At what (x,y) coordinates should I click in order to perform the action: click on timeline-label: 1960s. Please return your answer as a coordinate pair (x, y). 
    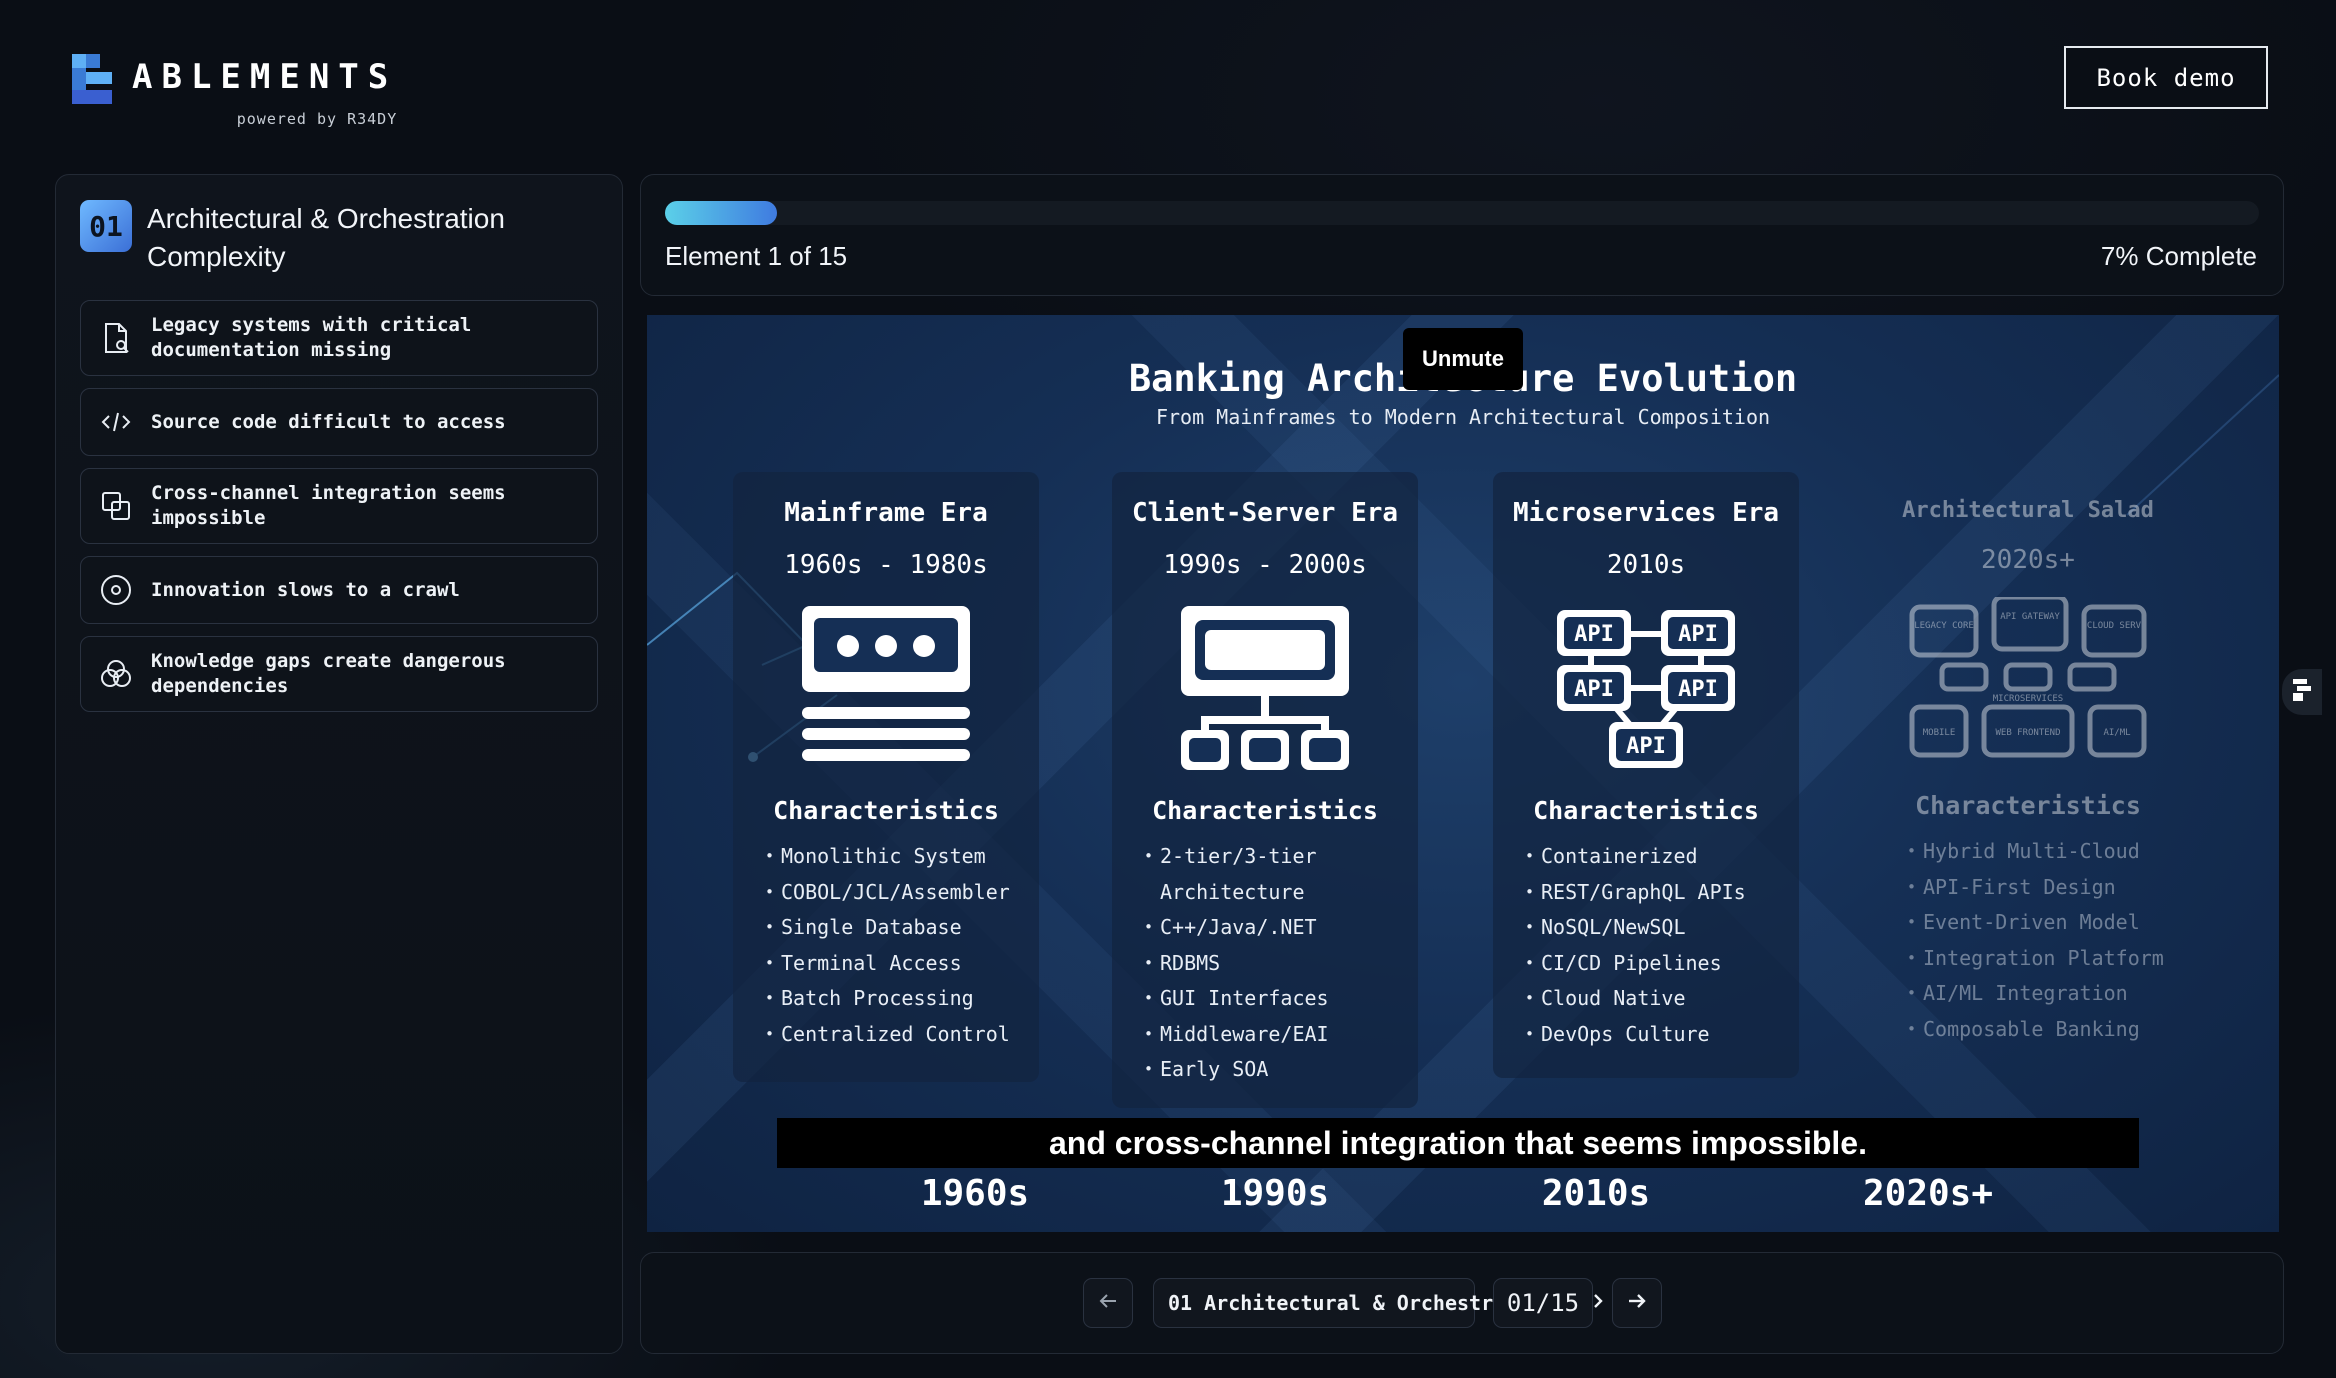
    Looking at the image, I should click on (975, 1193).